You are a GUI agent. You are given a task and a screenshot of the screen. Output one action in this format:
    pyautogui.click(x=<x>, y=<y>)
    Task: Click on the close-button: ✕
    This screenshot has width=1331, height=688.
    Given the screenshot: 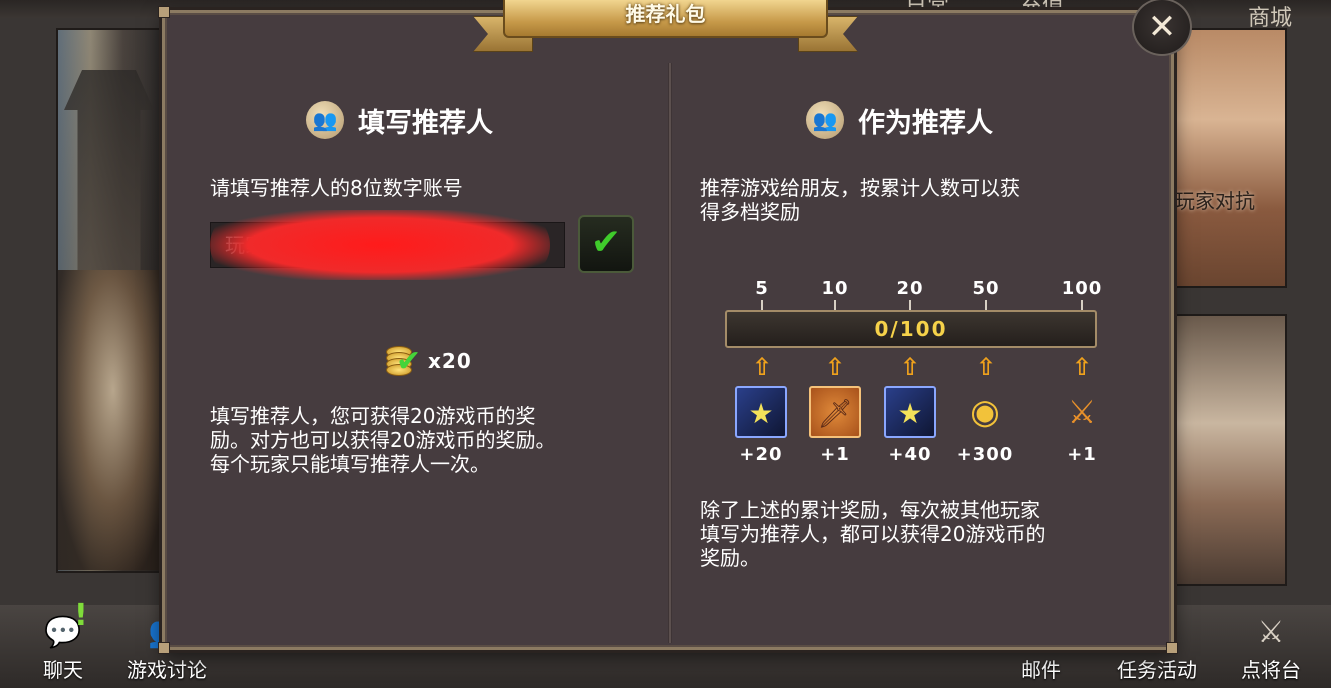 What is the action you would take?
    pyautogui.click(x=1162, y=28)
    